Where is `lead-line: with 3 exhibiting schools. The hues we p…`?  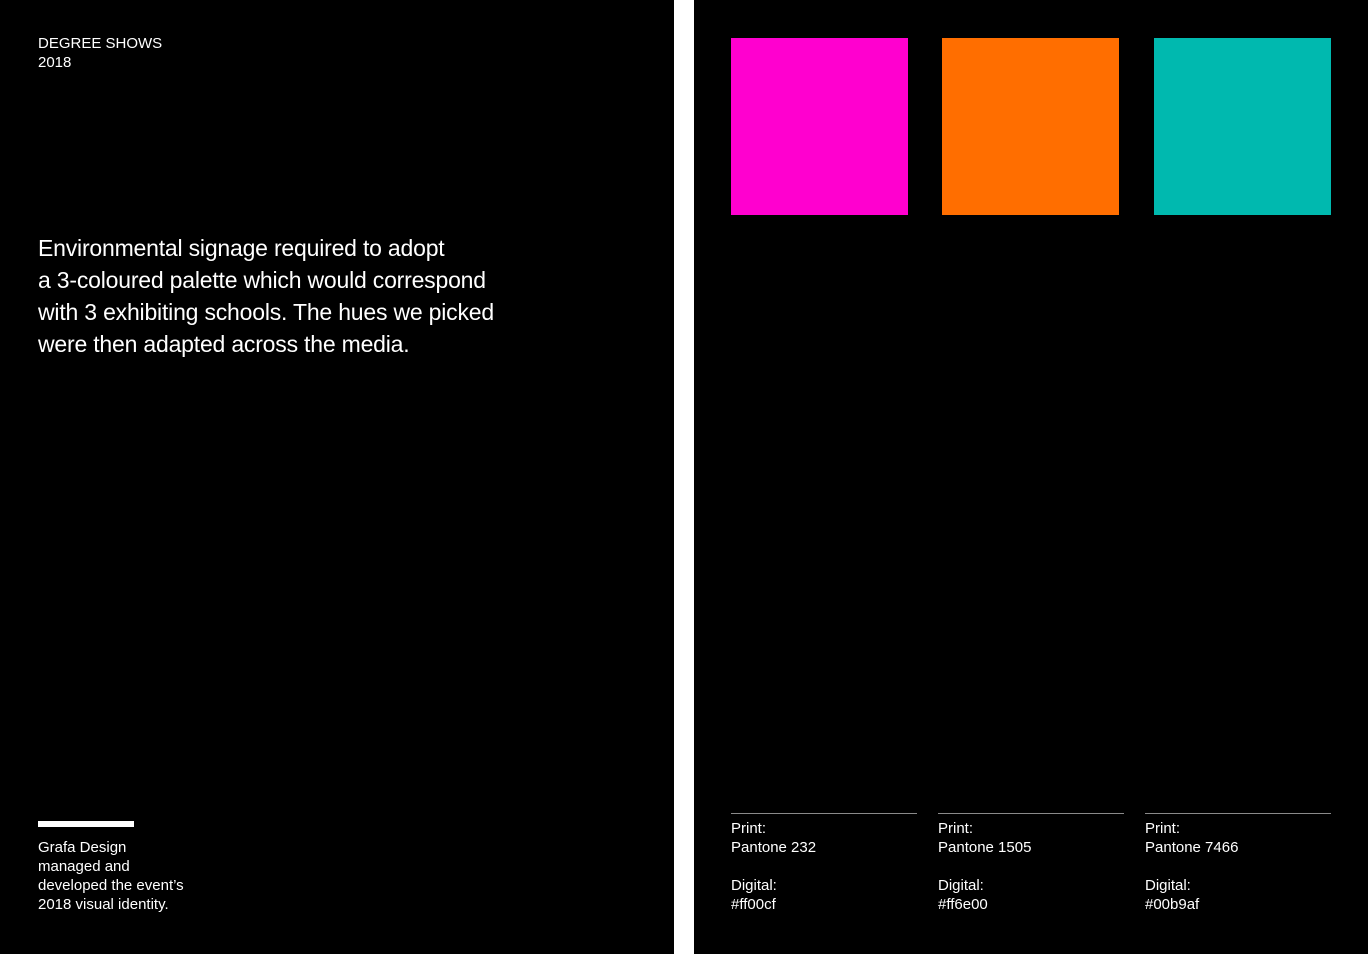
lead-line: with 3 exhibiting schools. The hues we p… is located at coordinates (266, 312).